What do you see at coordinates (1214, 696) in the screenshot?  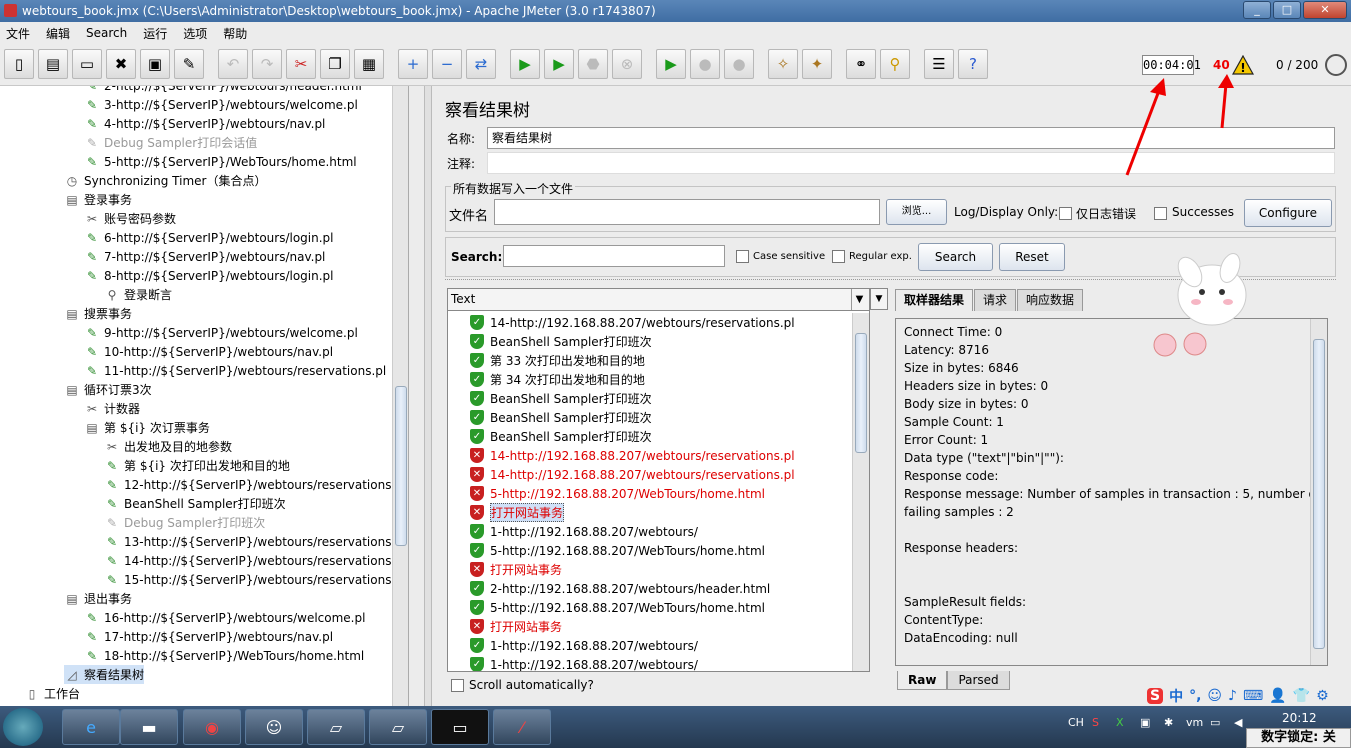 I see `ime-emoji-icon: ☺` at bounding box center [1214, 696].